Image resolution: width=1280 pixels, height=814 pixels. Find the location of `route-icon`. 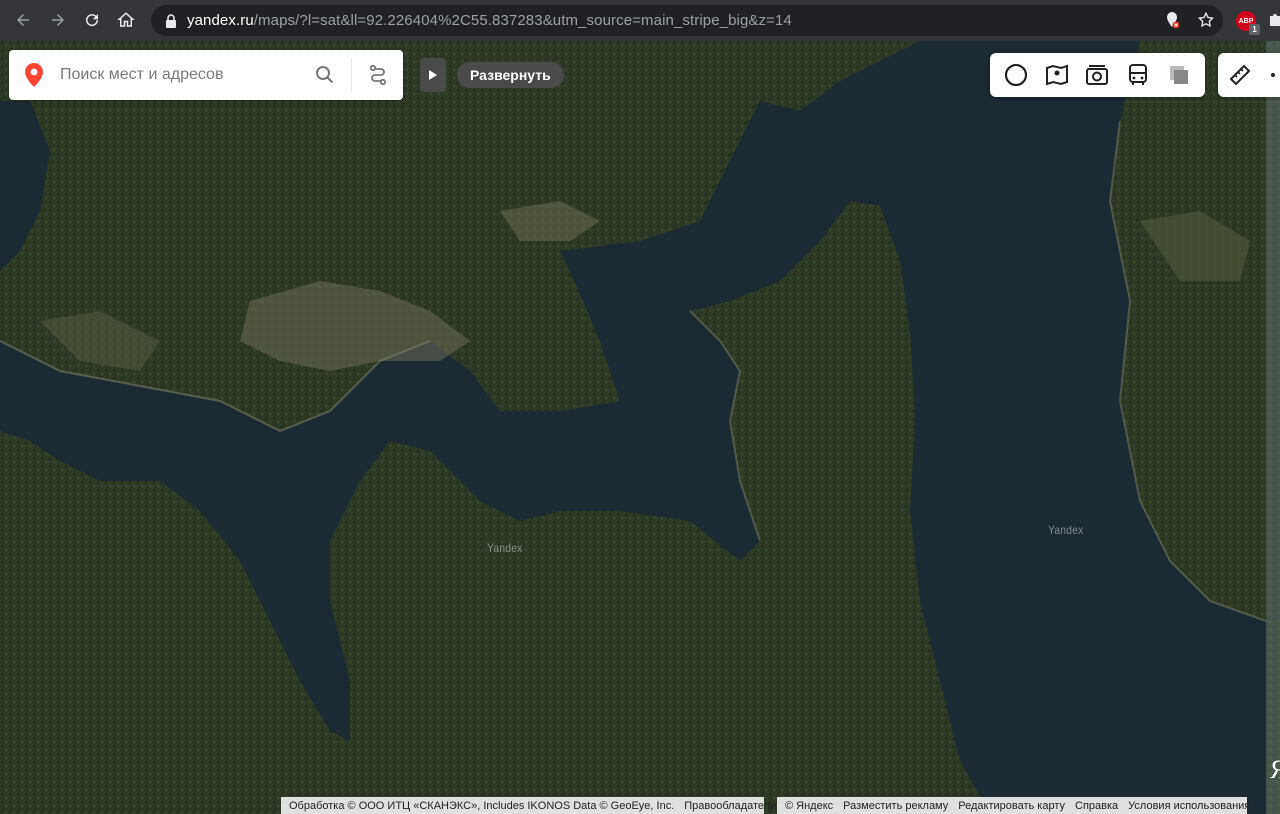

route-icon is located at coordinates (378, 75).